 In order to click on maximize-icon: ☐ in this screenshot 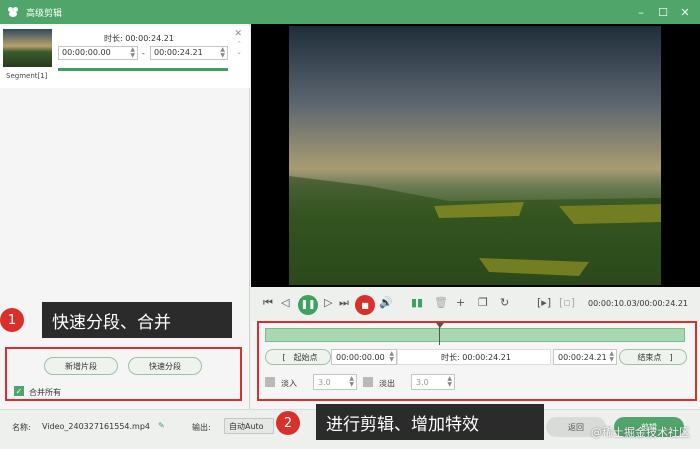, I will do `click(663, 12)`.